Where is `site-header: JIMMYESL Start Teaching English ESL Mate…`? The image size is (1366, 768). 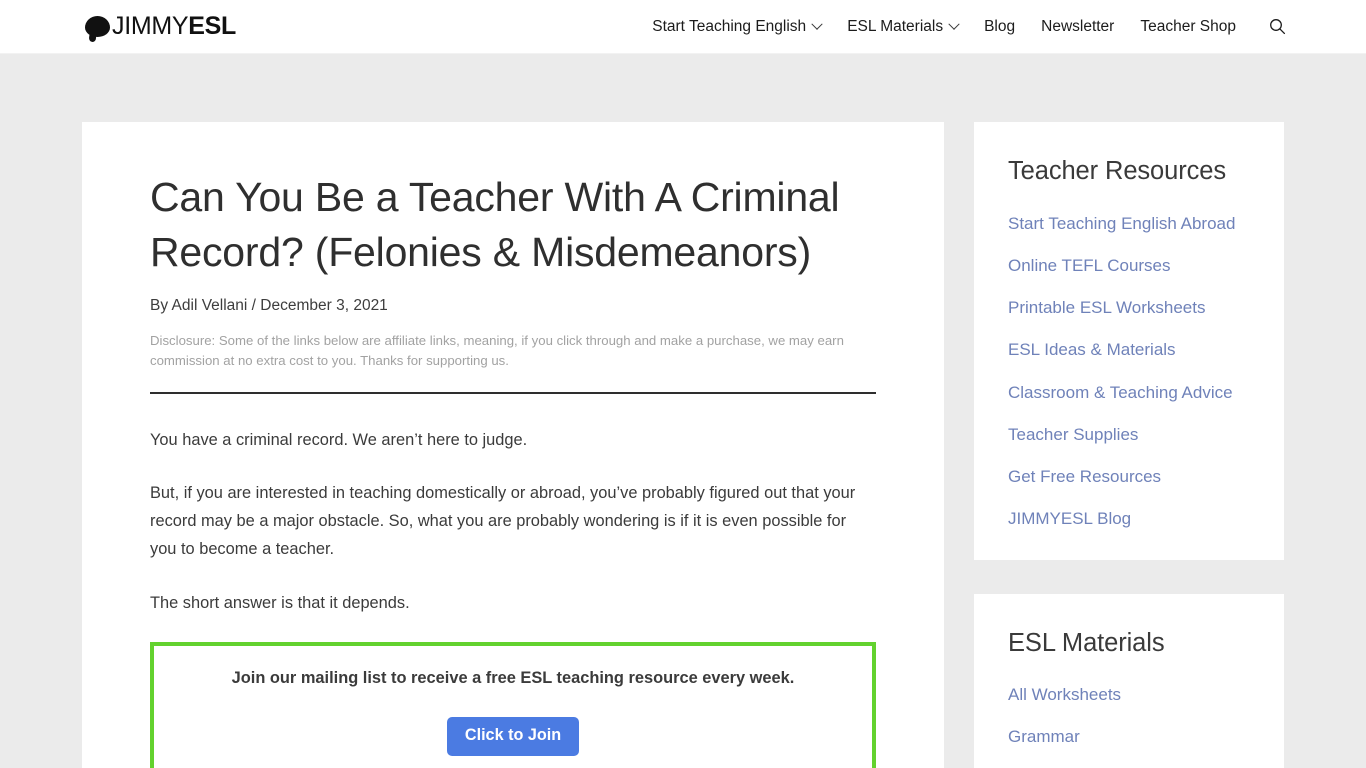 site-header: JIMMYESL Start Teaching English ESL Mate… is located at coordinates (683, 27).